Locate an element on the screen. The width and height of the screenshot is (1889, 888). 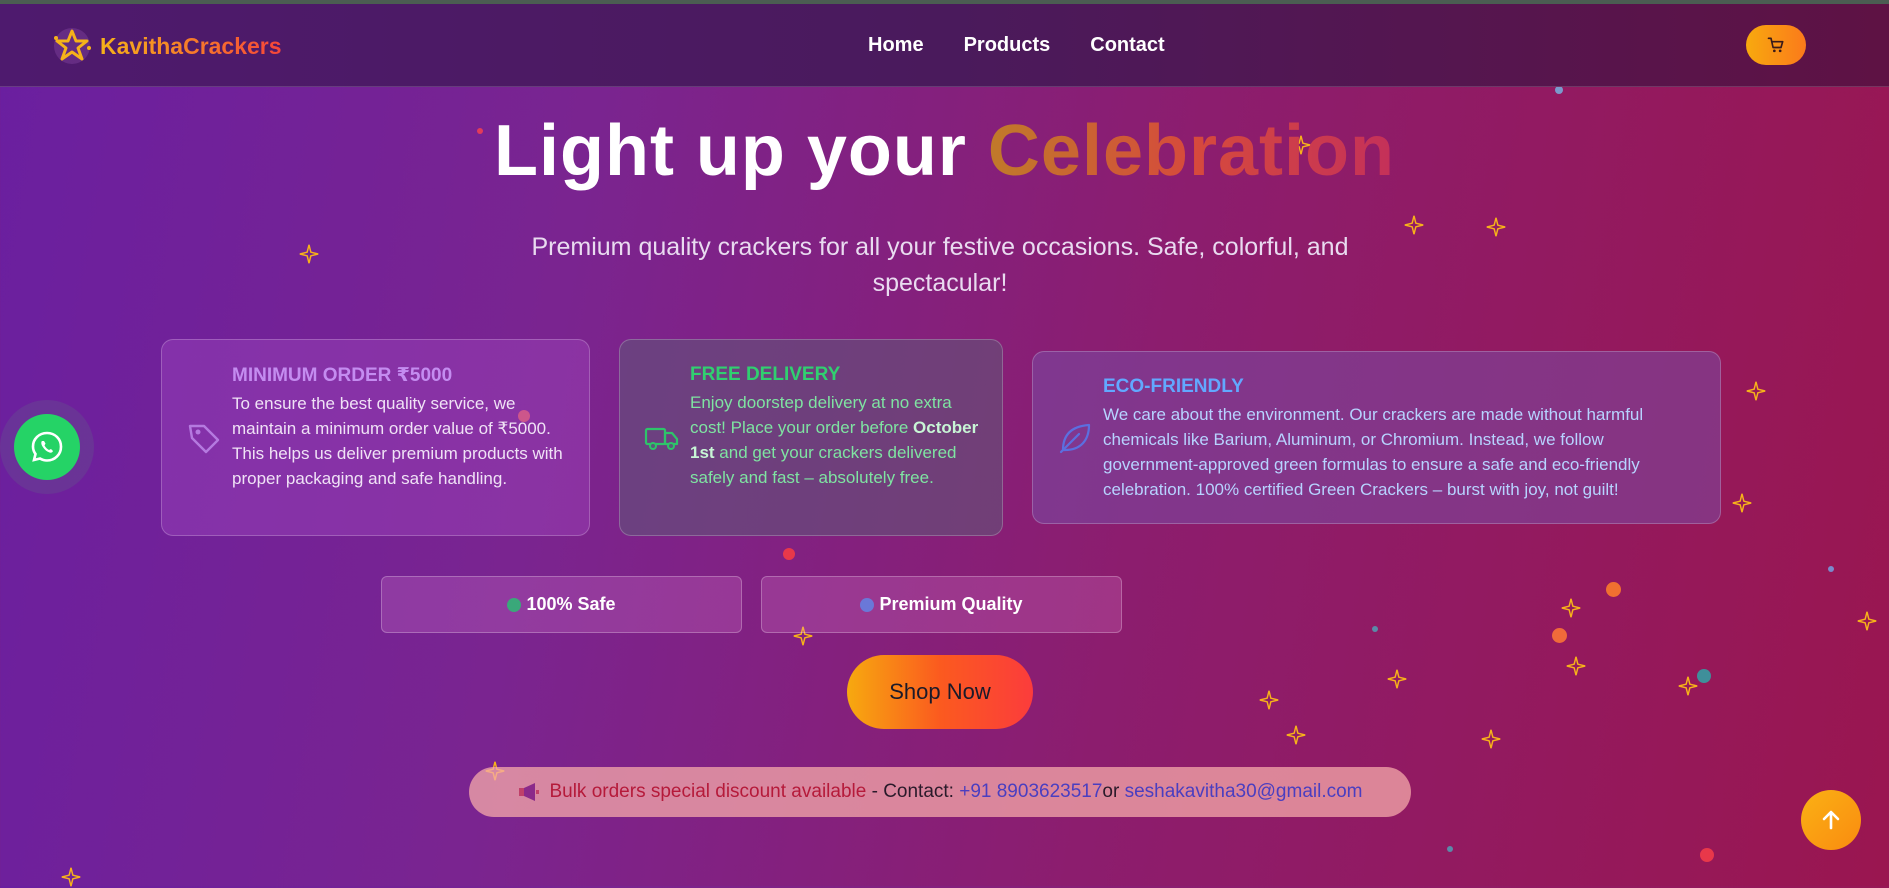
tag-icon is located at coordinates (204, 438).